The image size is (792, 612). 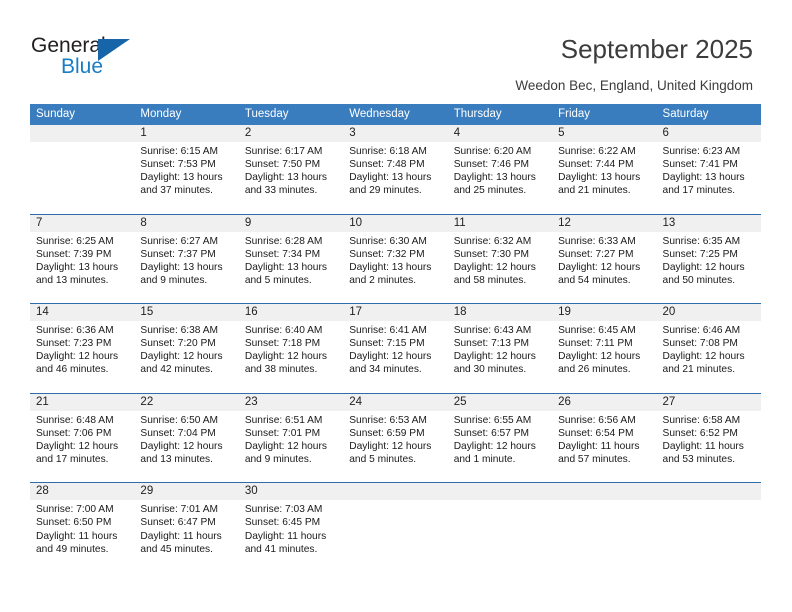 What do you see at coordinates (703, 184) in the screenshot?
I see `daylight-text: Daylight: 13 hours and 17 minutes.` at bounding box center [703, 184].